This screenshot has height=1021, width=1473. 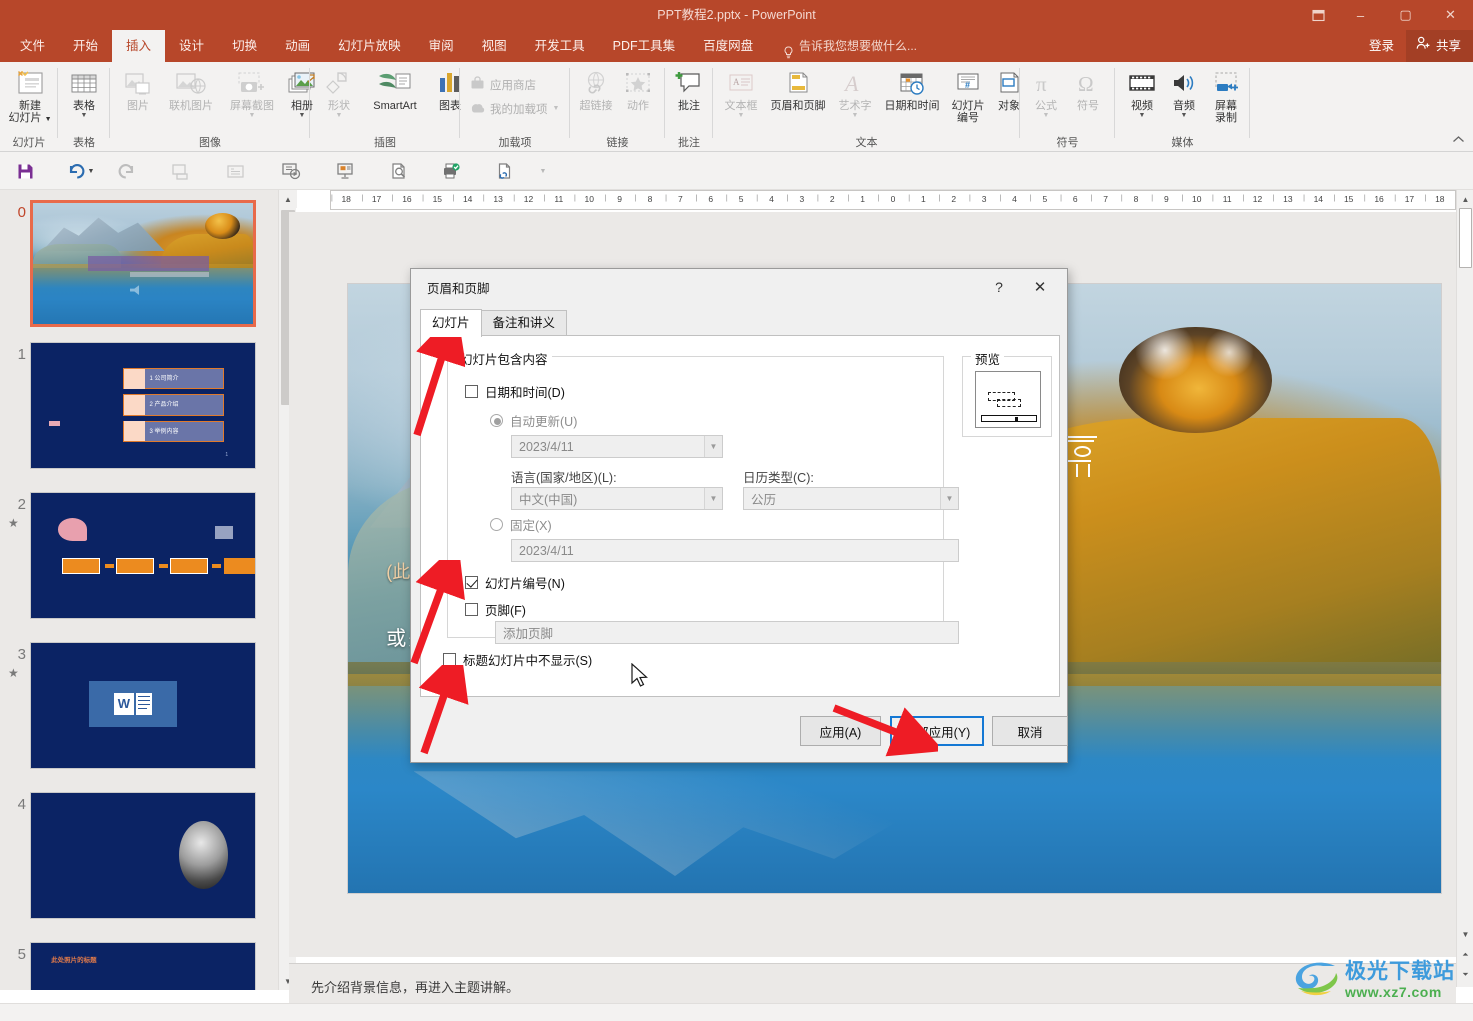 I want to click on language-combo: 中文(中国) ▼, so click(x=617, y=498).